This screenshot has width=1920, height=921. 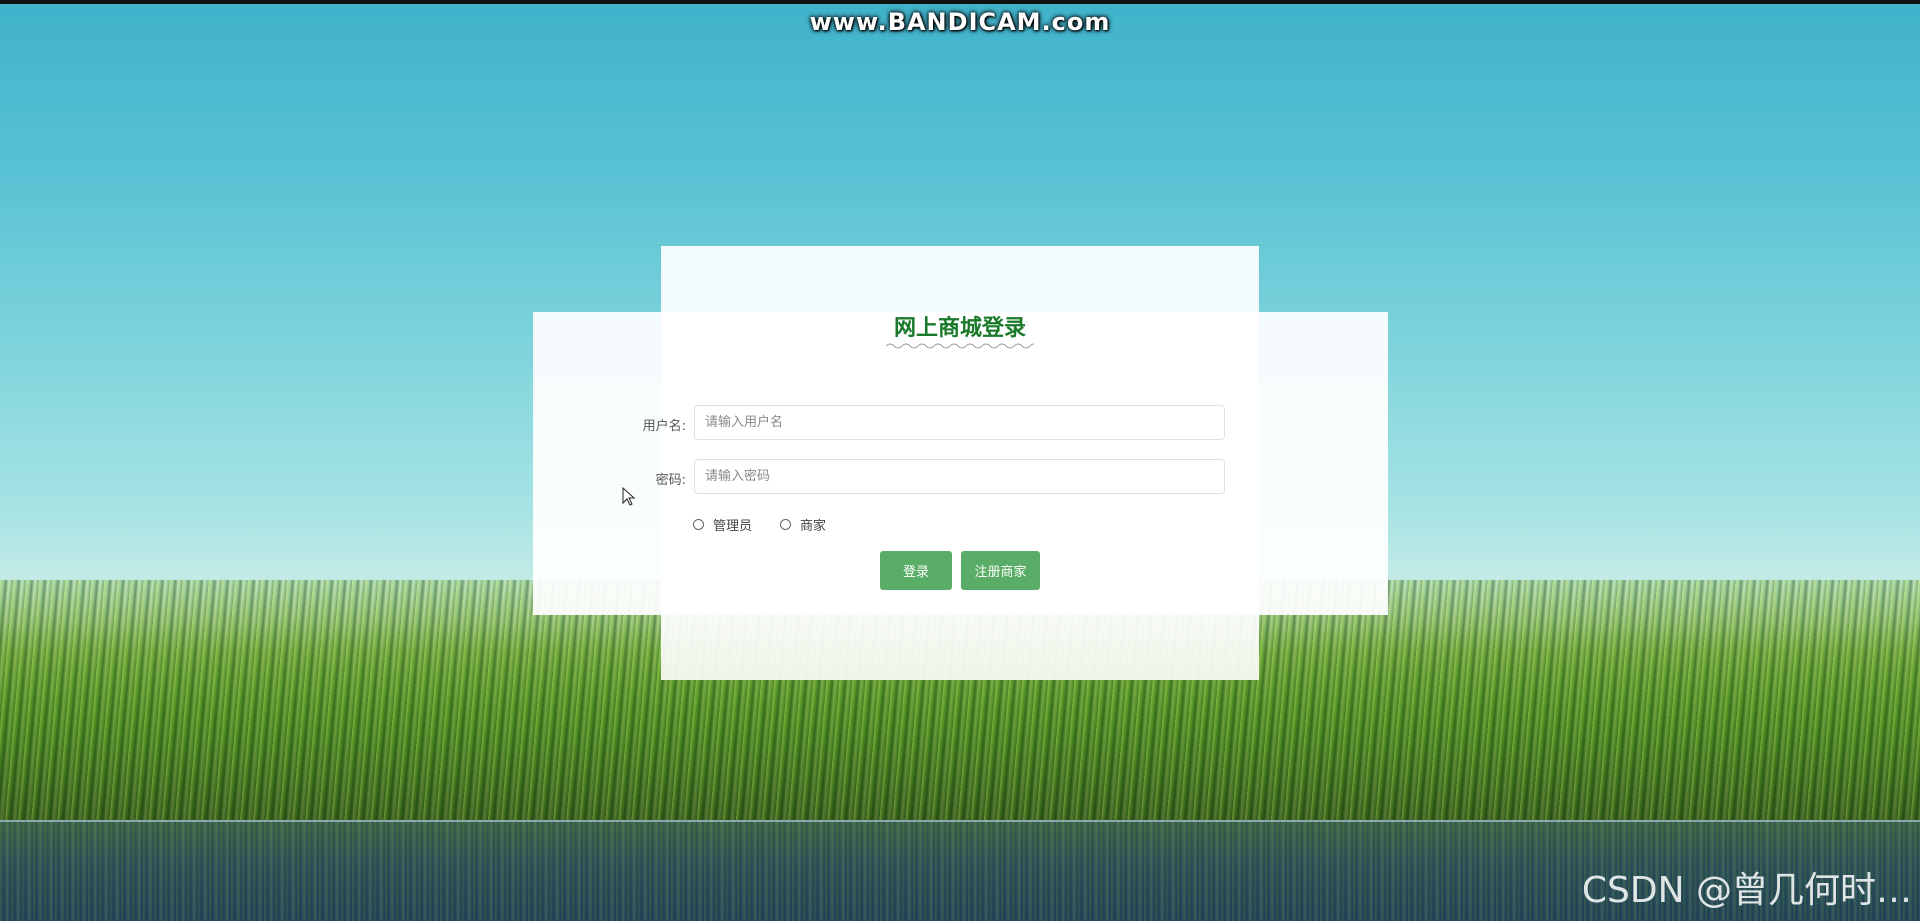 I want to click on username-input, so click(x=959, y=422).